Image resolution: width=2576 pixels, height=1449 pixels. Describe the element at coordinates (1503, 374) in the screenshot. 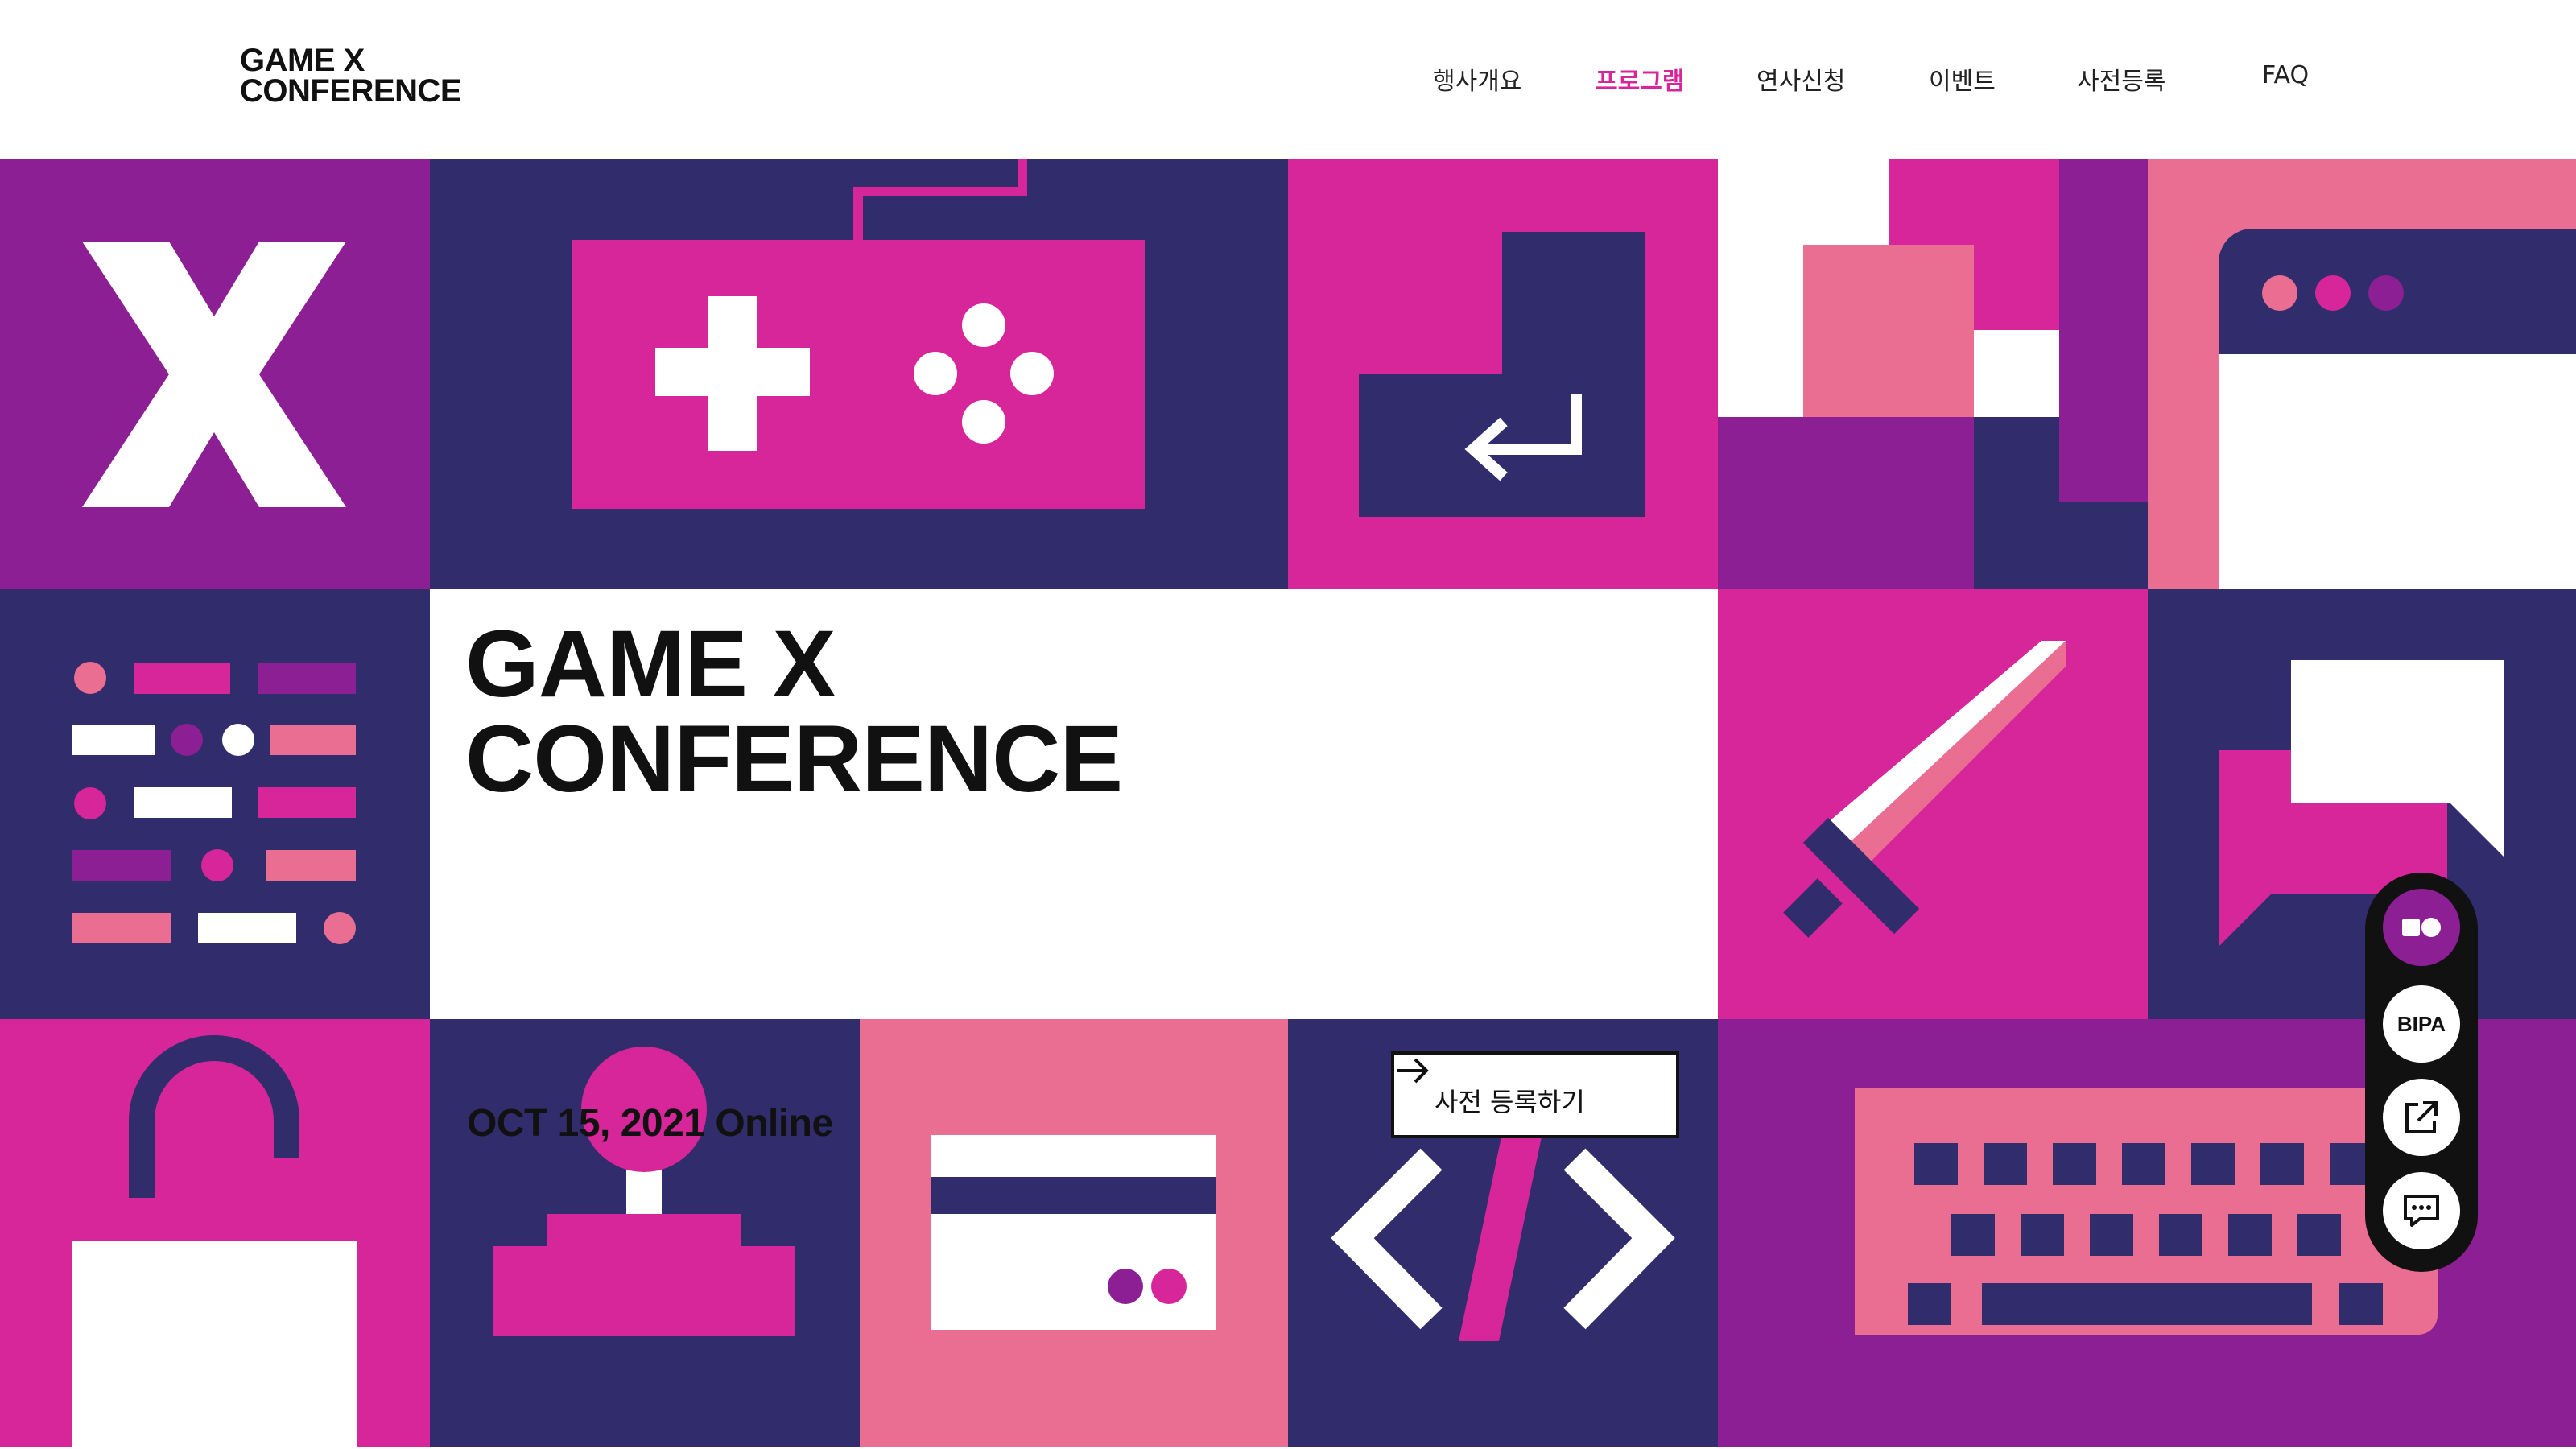

I see `enter-key-tile` at that location.